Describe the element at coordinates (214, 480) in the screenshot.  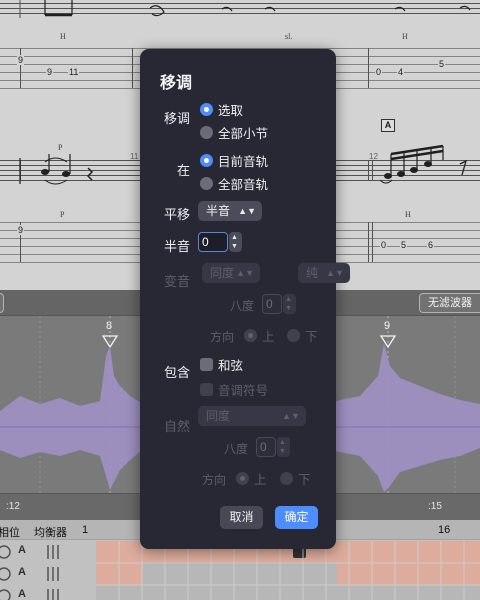
I see `natural-direction-label: 方向` at that location.